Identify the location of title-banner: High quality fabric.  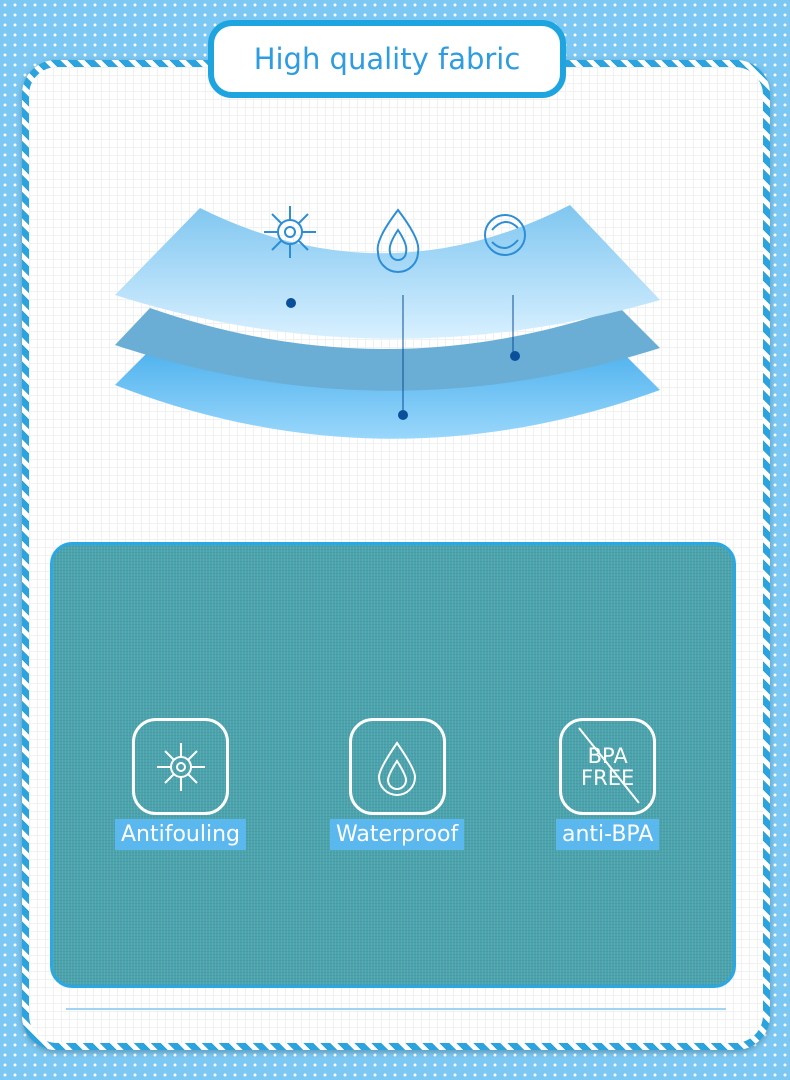
(387, 59).